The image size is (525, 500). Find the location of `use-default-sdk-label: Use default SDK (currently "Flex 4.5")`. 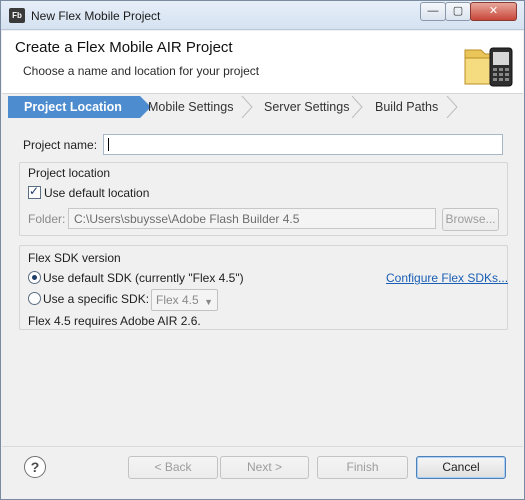

use-default-sdk-label: Use default SDK (currently "Flex 4.5") is located at coordinates (143, 278).